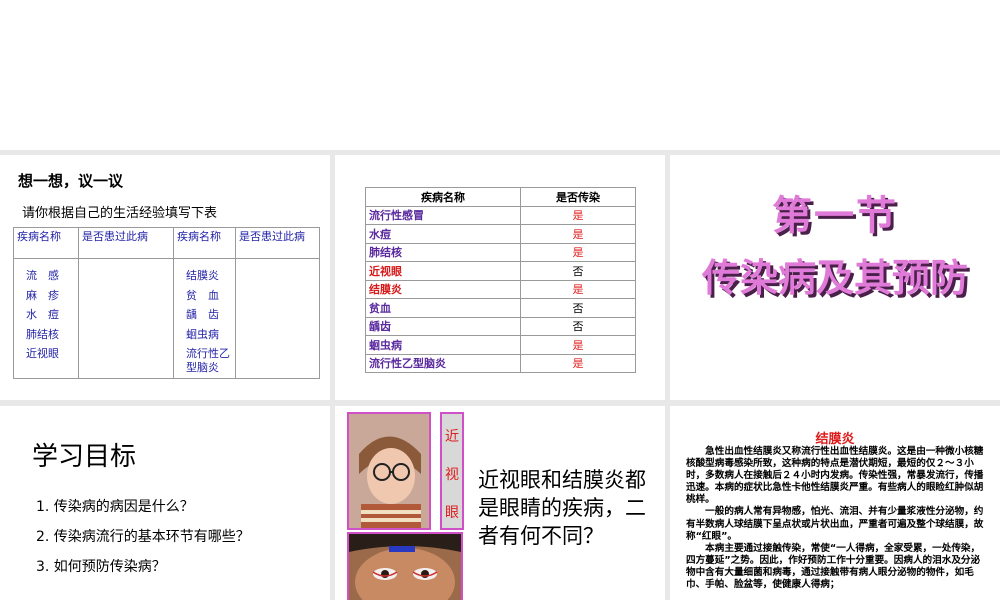  I want to click on section-title: 传染病及其预防, so click(834, 277).